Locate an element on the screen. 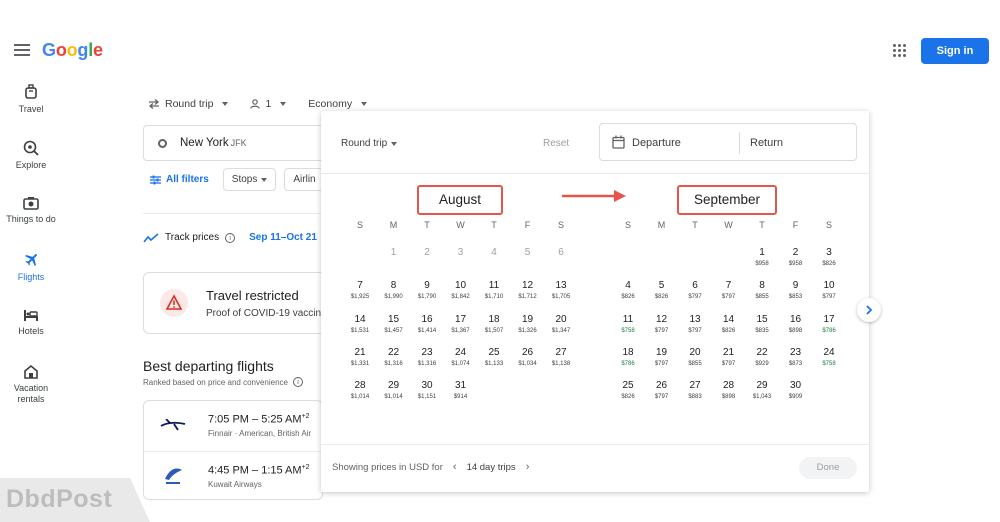  calendar-day: 28 $898 is located at coordinates (729, 390).